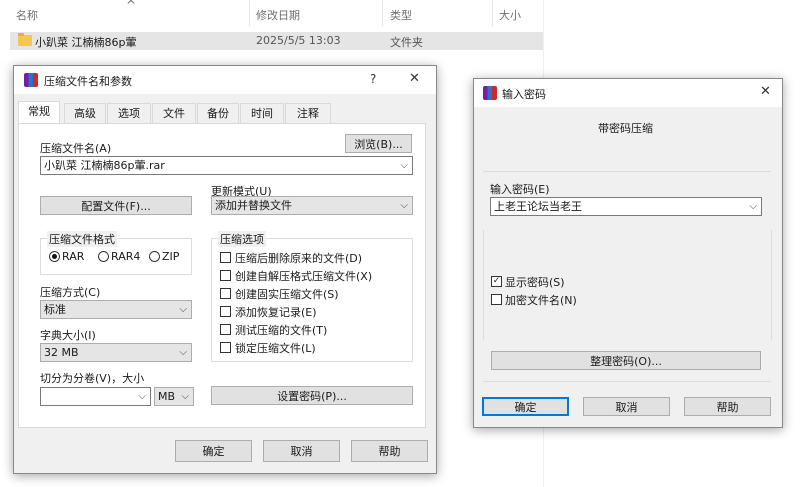  What do you see at coordinates (242, 239) in the screenshot?
I see `archive-options-title: 压缩选项` at bounding box center [242, 239].